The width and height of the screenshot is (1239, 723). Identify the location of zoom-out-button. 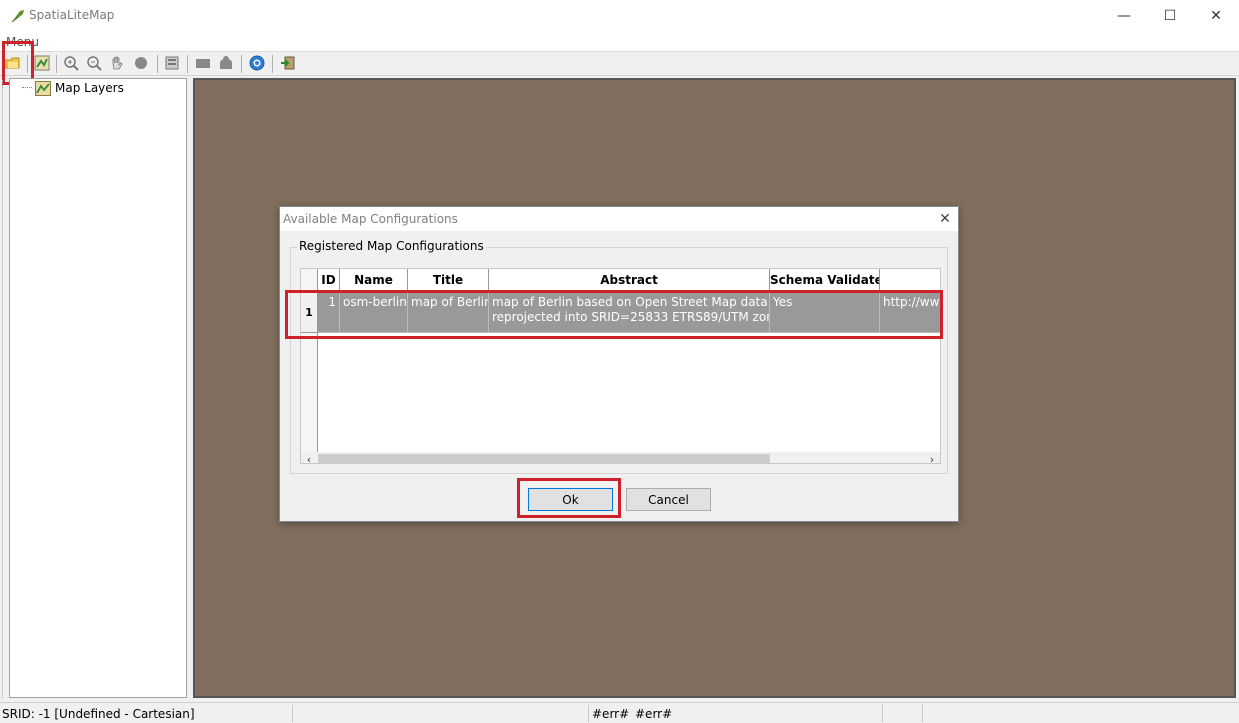
(94, 64).